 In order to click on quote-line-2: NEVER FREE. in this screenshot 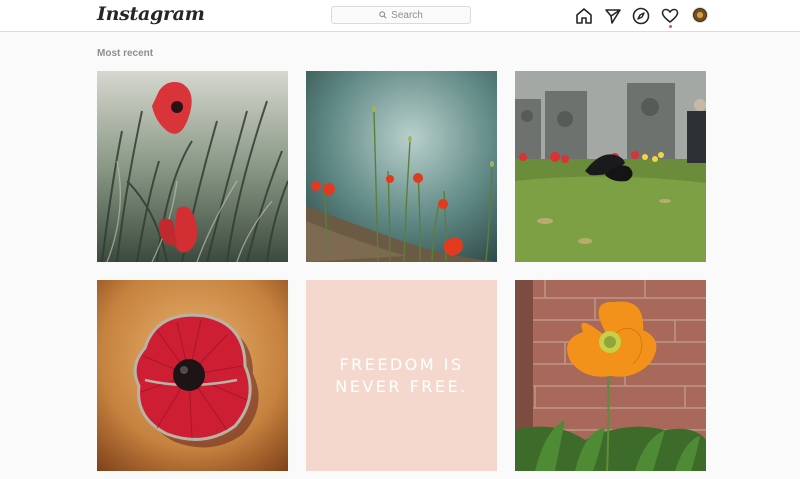, I will do `click(401, 386)`.